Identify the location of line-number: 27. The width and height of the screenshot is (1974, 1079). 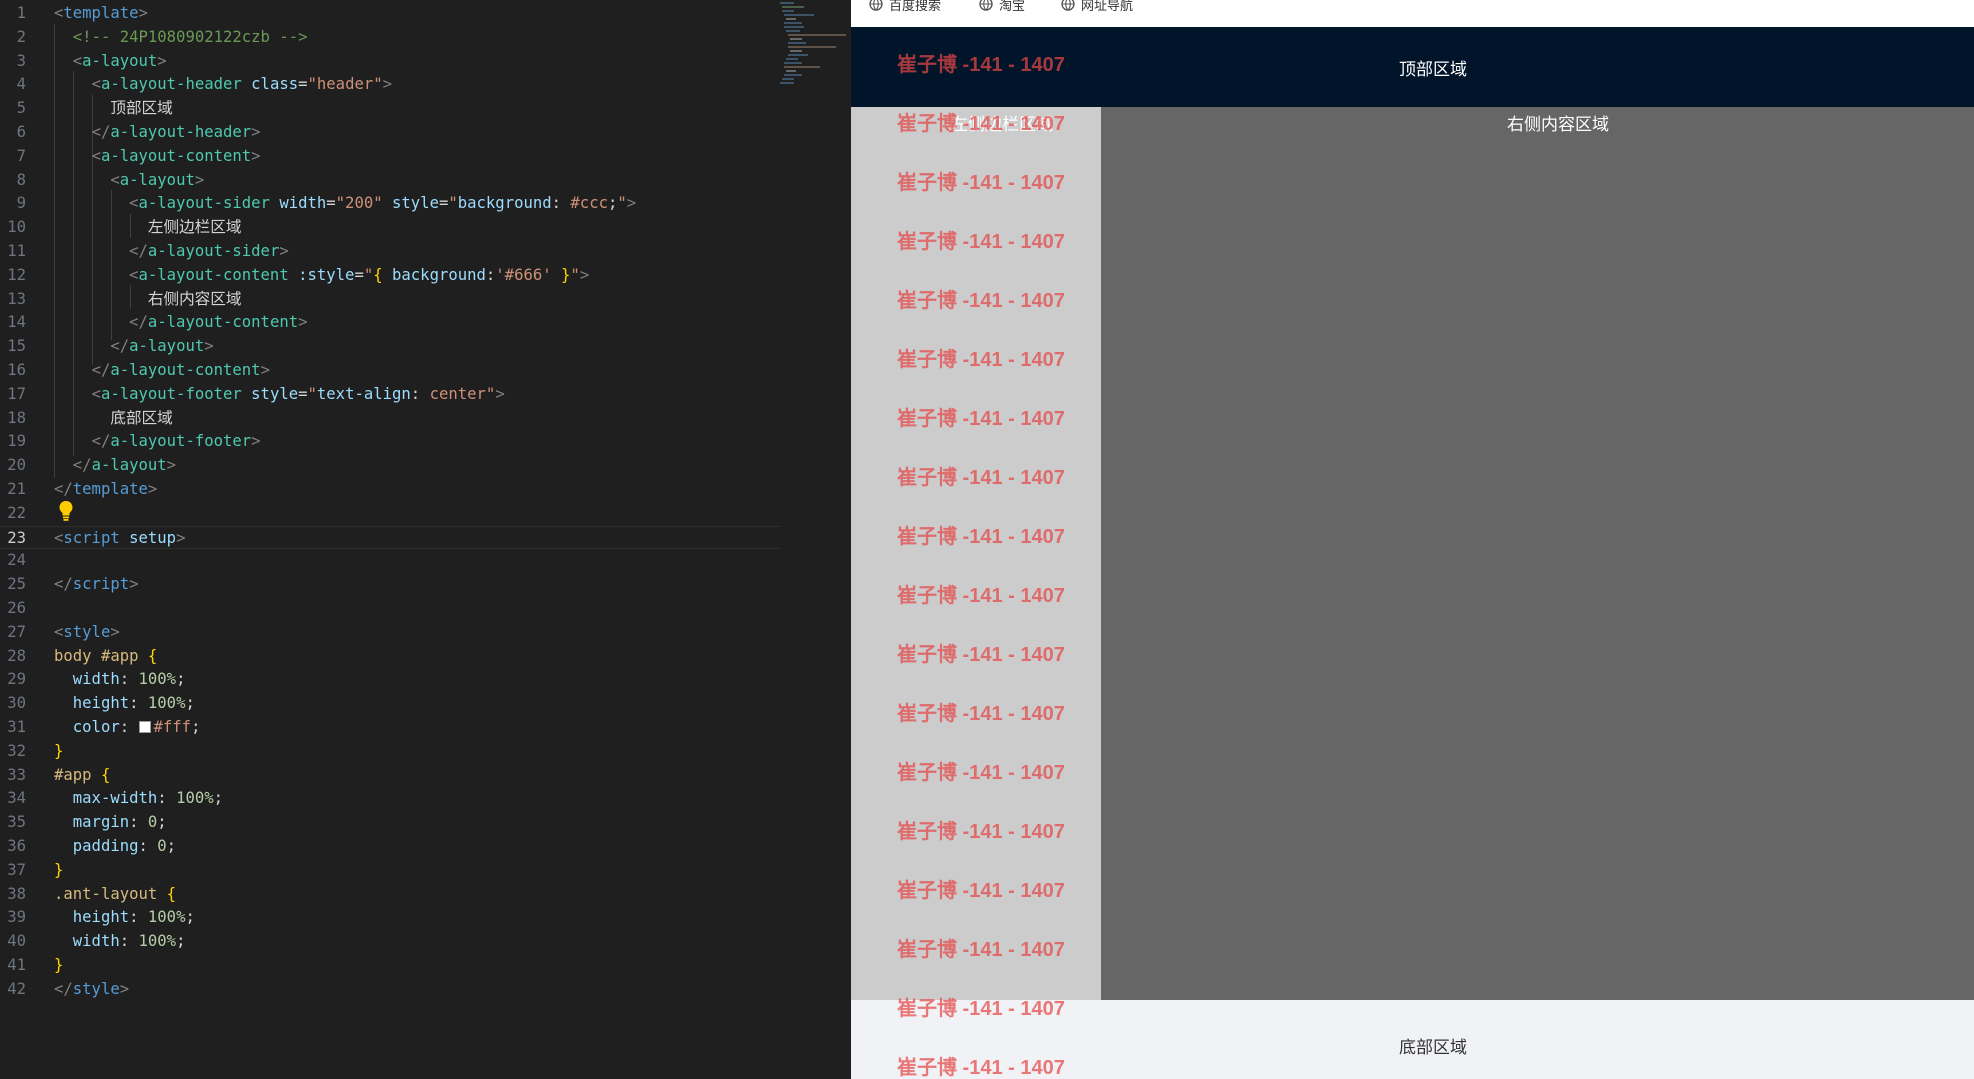
(16, 631).